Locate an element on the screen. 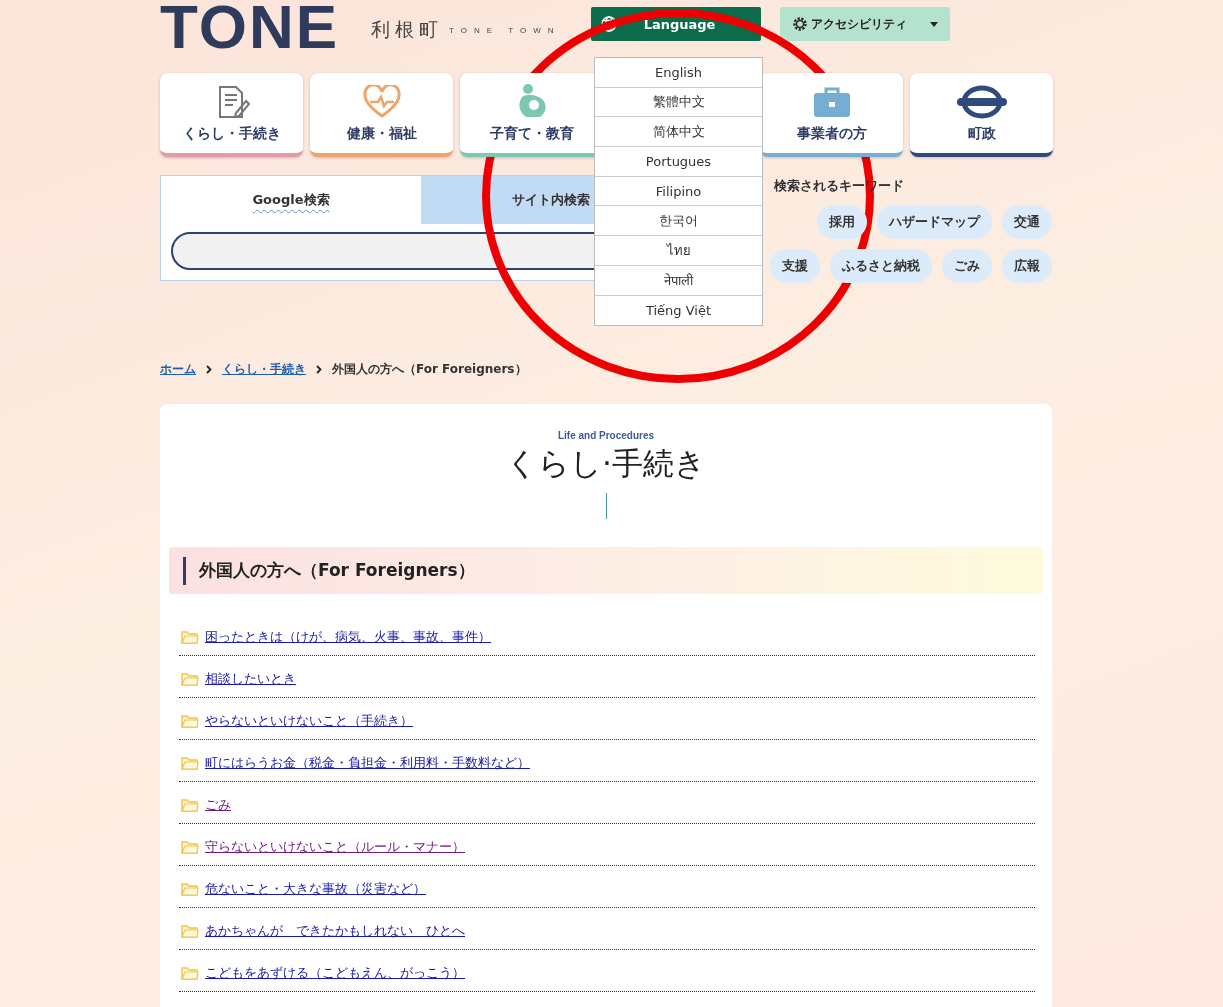 The height and width of the screenshot is (1007, 1223). gear-icon is located at coordinates (799, 24).